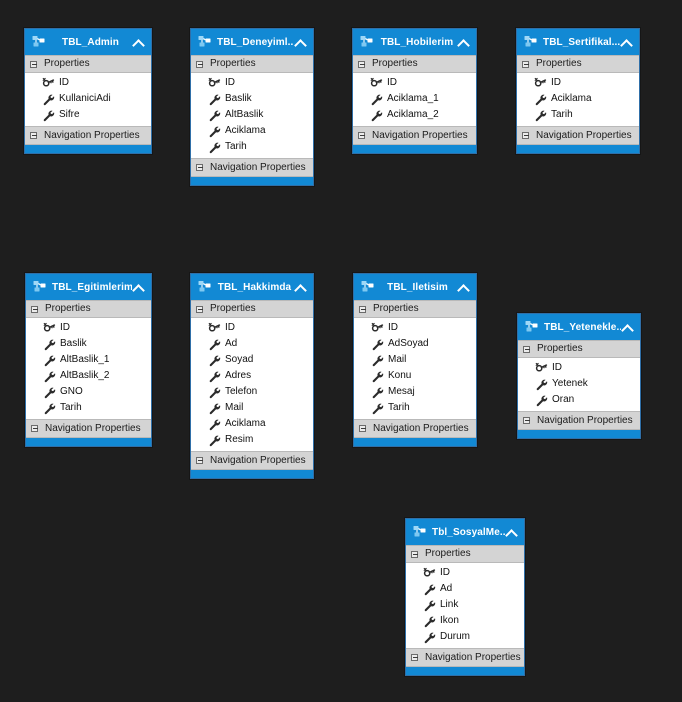 This screenshot has height=702, width=682. Describe the element at coordinates (252, 440) in the screenshot. I see `property-row: Resim` at that location.